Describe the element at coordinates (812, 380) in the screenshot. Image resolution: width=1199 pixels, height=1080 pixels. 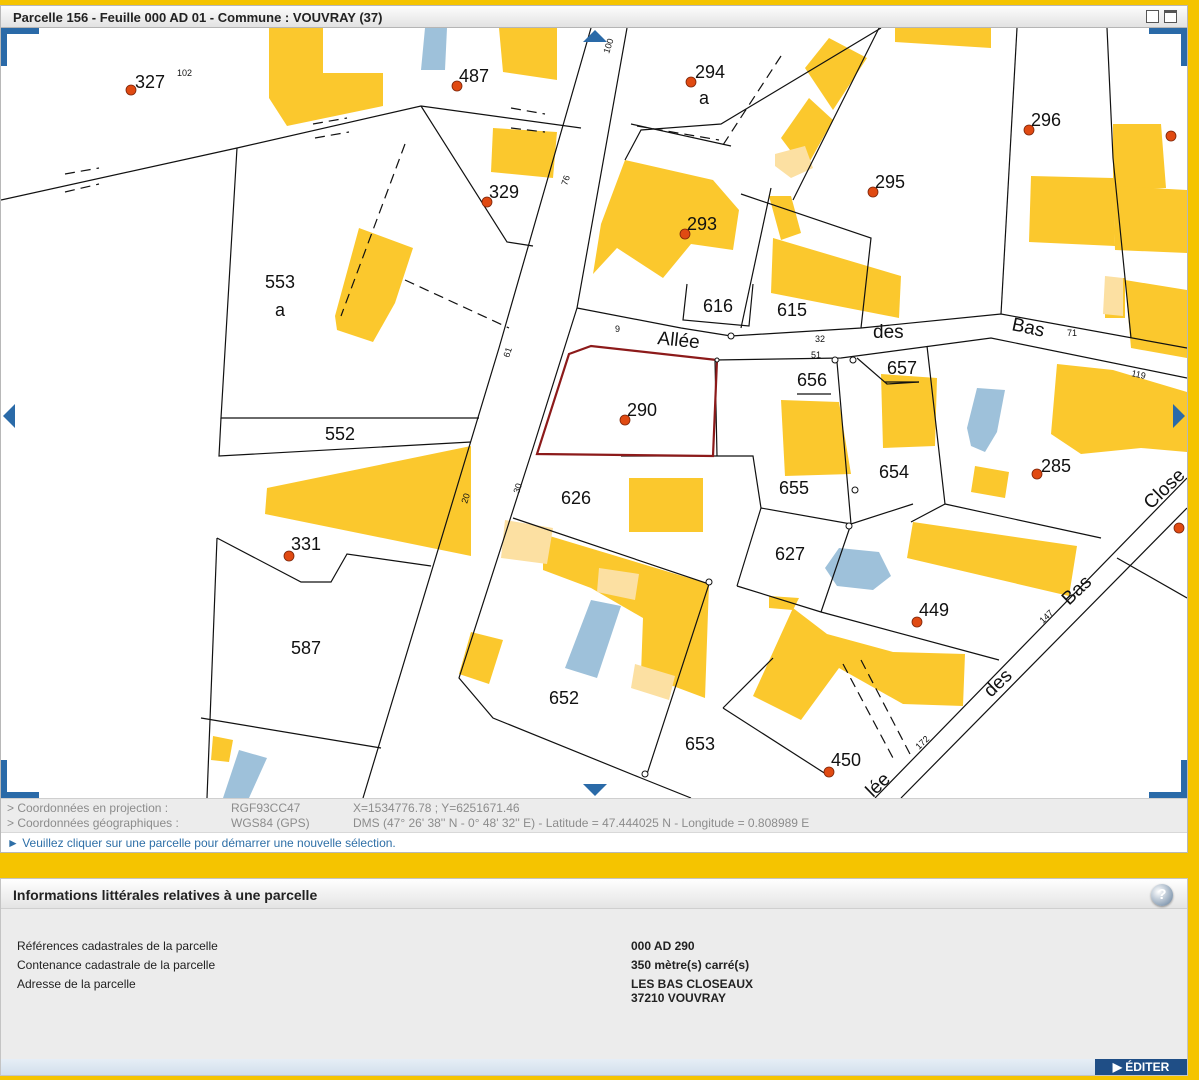
I see `svg-text: 656` at that location.